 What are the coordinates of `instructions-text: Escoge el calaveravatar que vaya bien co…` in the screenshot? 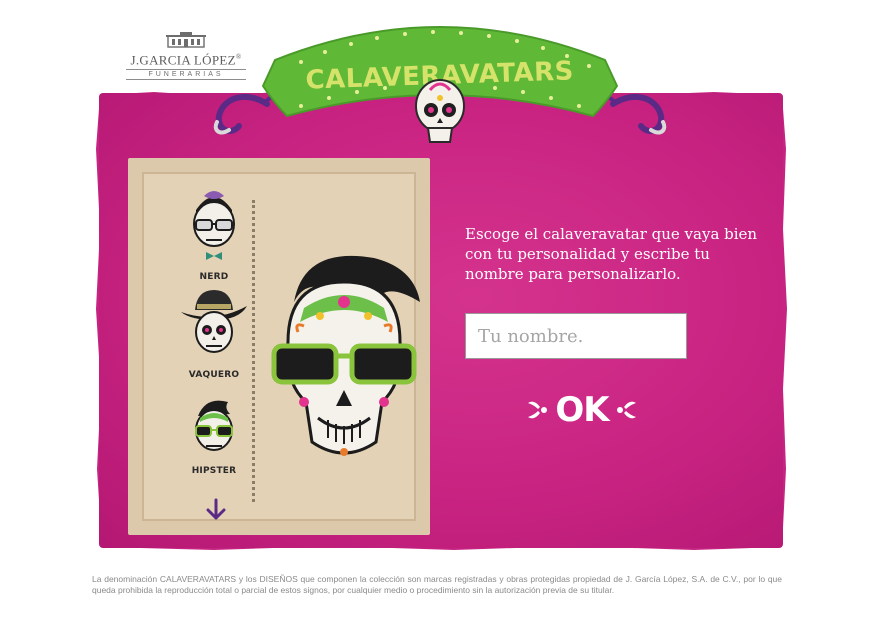 It's located at (611, 254).